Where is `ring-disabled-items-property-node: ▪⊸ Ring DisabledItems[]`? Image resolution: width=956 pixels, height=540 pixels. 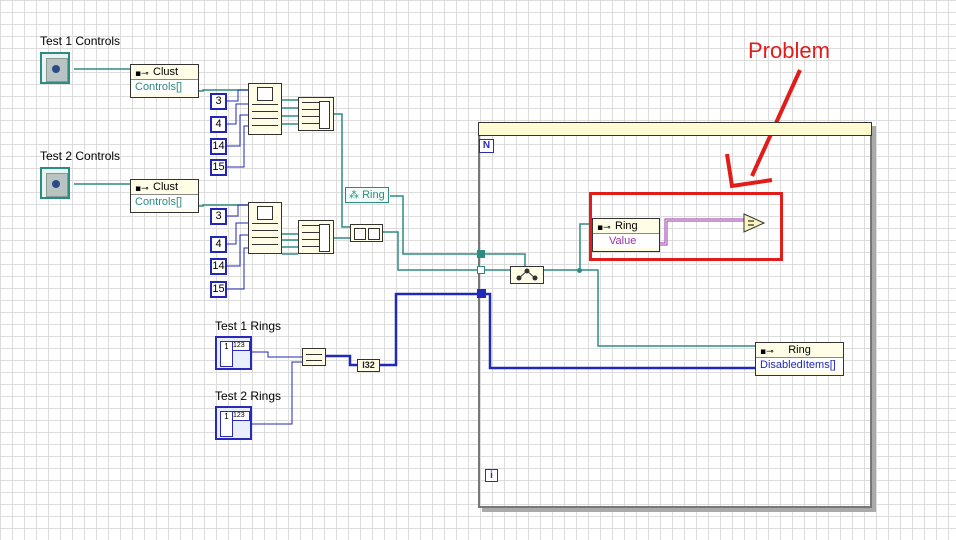 ring-disabled-items-property-node: ▪⊸ Ring DisabledItems[] is located at coordinates (799, 359).